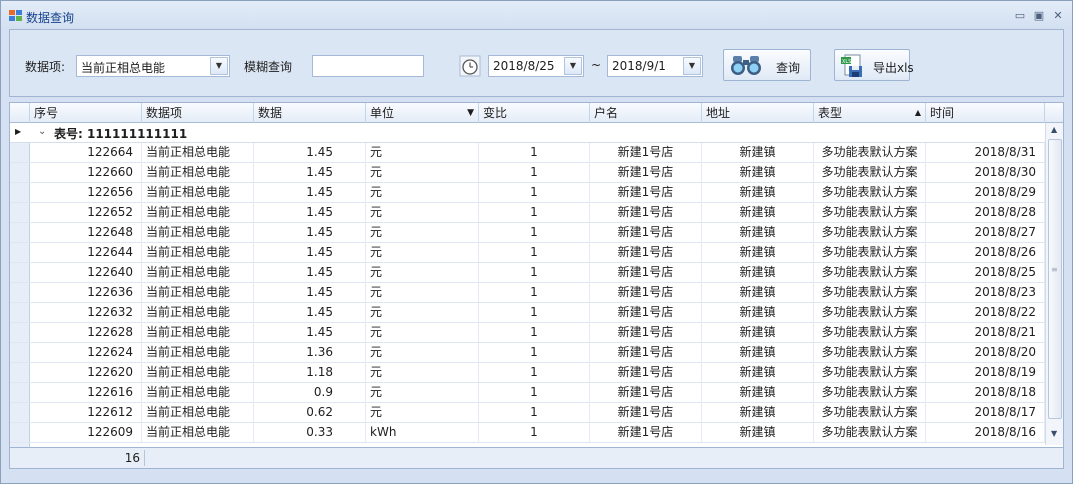  Describe the element at coordinates (86, 193) in the screenshot. I see `cell-seq: 122656` at that location.